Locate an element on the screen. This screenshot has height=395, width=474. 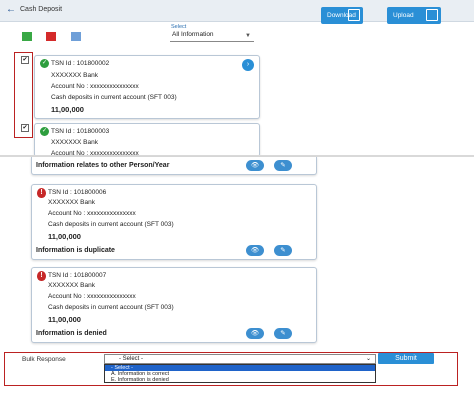
green-filter-swatch is located at coordinates (27, 36).